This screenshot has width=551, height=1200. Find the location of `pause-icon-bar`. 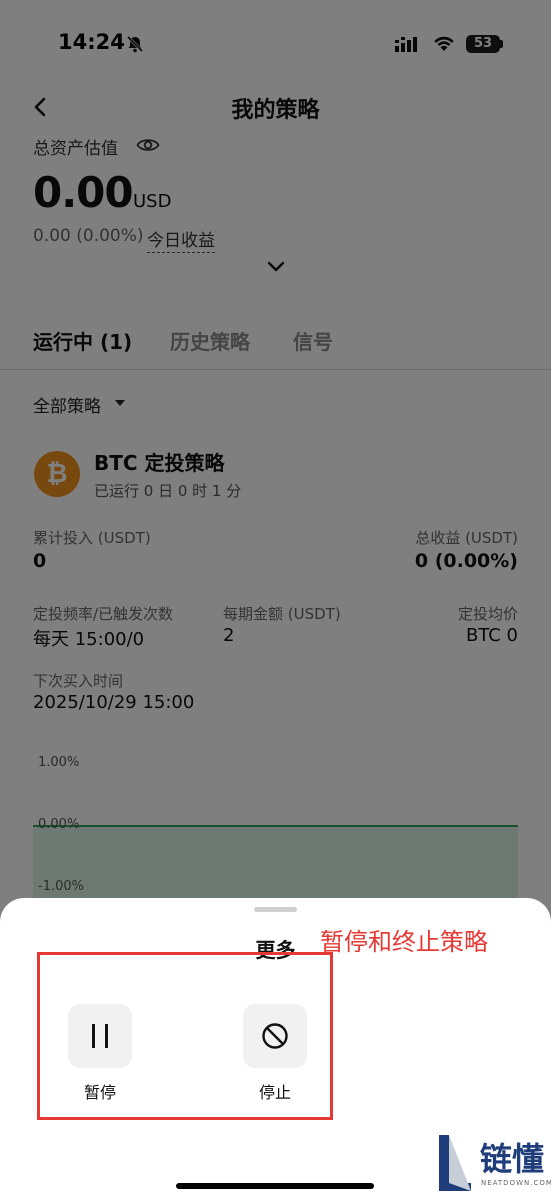

pause-icon-bar is located at coordinates (106, 1036).